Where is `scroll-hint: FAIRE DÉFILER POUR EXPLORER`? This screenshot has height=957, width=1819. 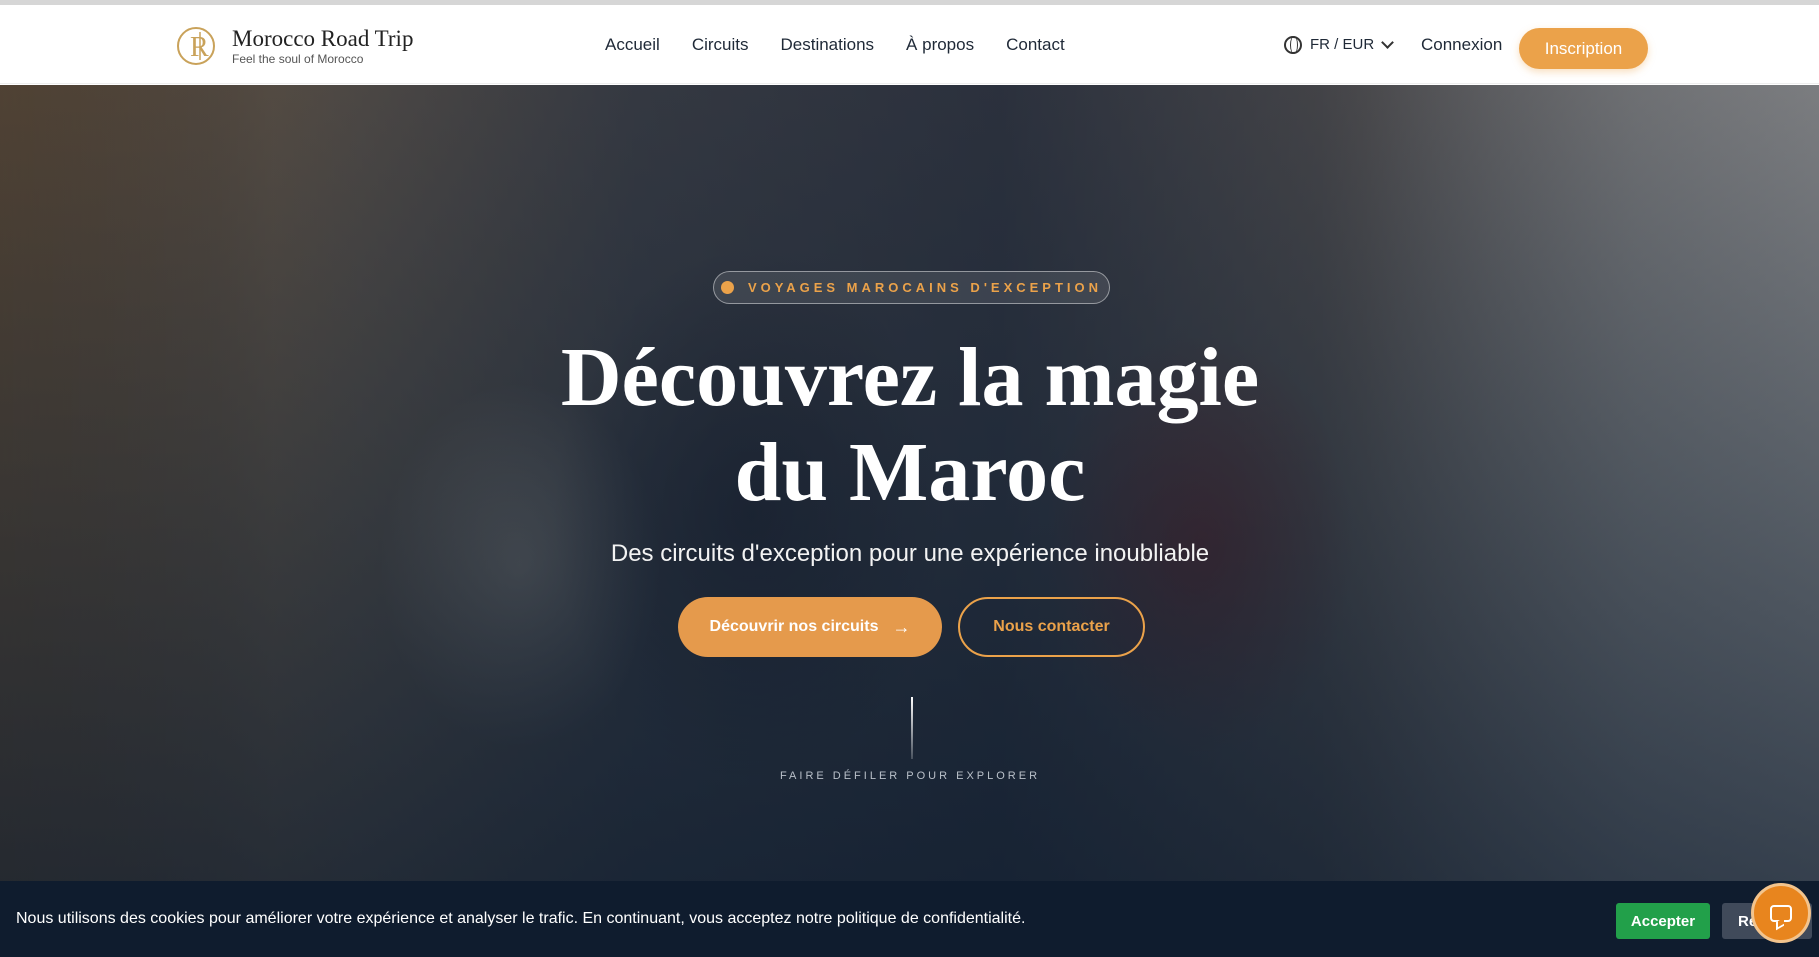
scroll-hint: FAIRE DÉFILER POUR EXPLORER is located at coordinates (910, 776).